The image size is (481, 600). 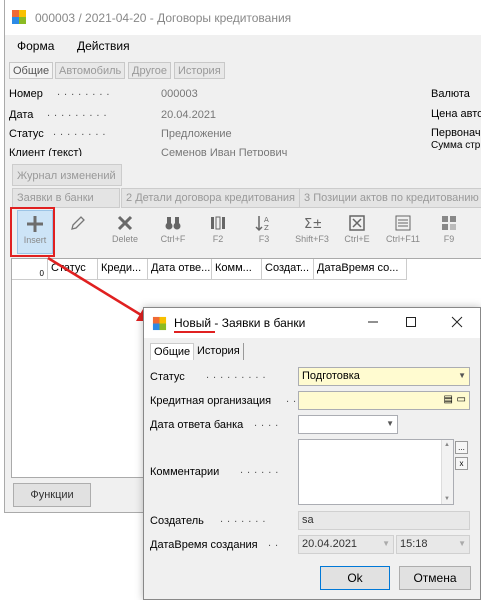 What do you see at coordinates (189, 115) in the screenshot?
I see `date-value: 20.04.2021` at bounding box center [189, 115].